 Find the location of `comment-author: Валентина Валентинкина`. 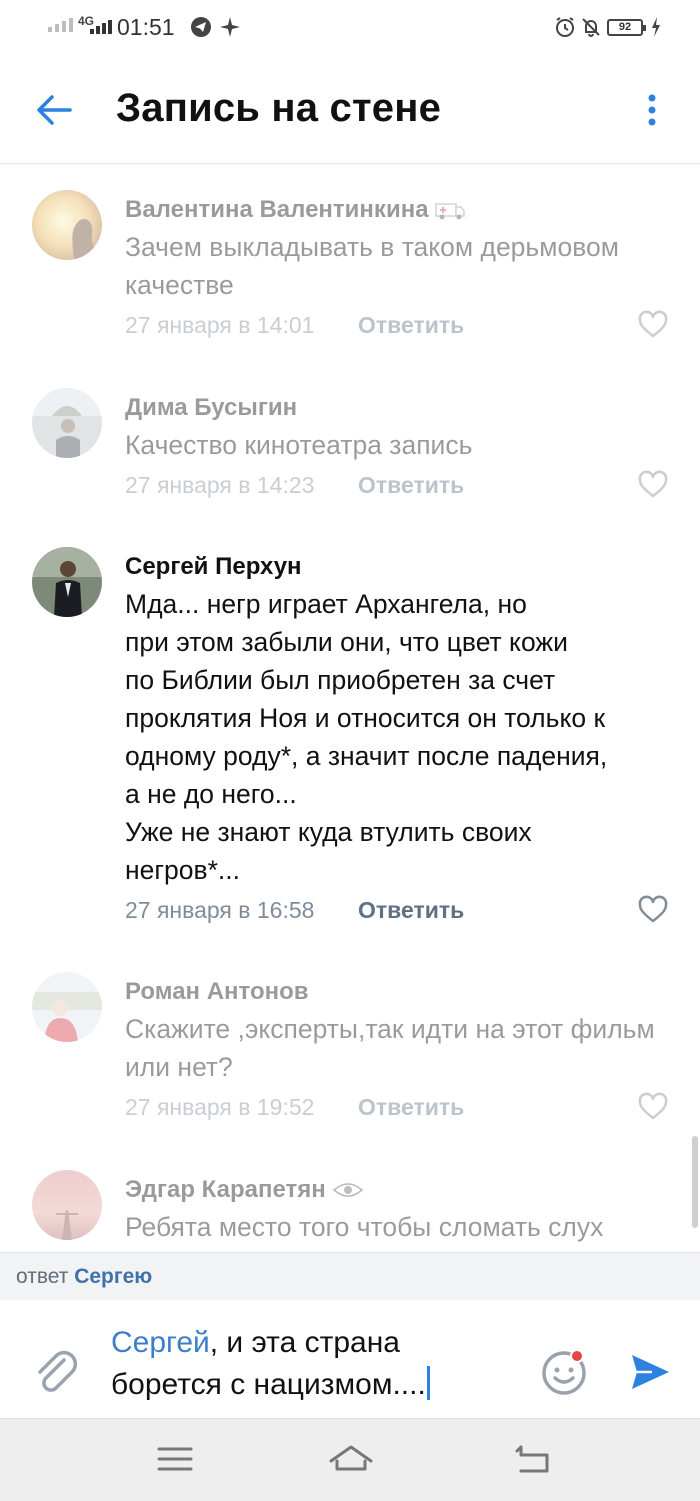

comment-author: Валентина Валентинкина is located at coordinates (405, 210).